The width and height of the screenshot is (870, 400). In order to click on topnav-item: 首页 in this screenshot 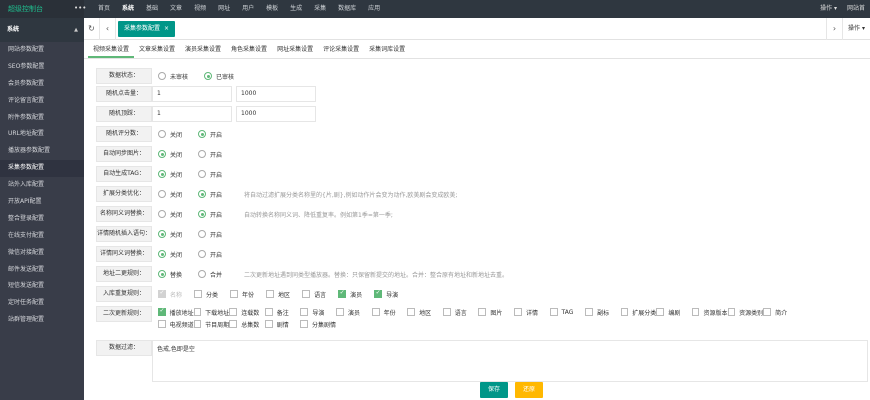, I will do `click(104, 9)`.